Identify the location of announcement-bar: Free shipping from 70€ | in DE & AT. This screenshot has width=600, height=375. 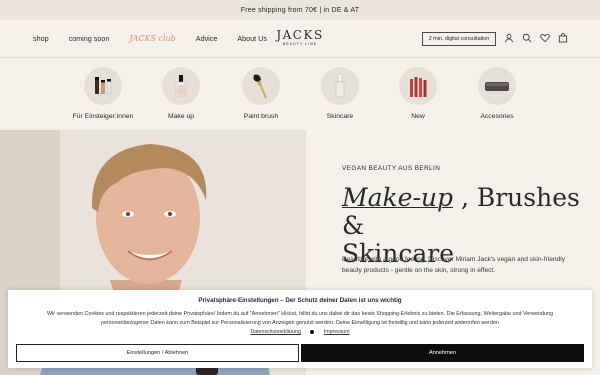
(300, 10).